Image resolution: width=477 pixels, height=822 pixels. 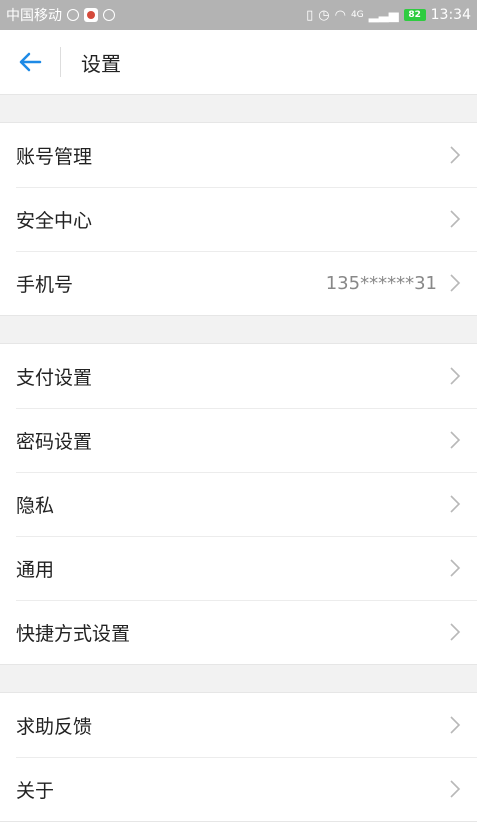 I want to click on carrier-label: 中国移动, so click(x=34, y=16).